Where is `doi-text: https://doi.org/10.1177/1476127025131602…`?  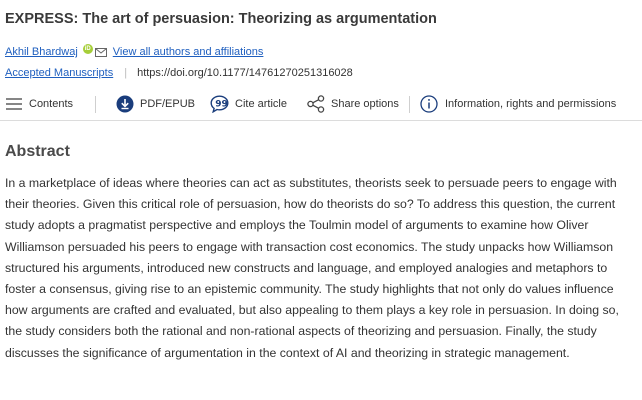
doi-text: https://doi.org/10.1177/1476127025131602… is located at coordinates (245, 73).